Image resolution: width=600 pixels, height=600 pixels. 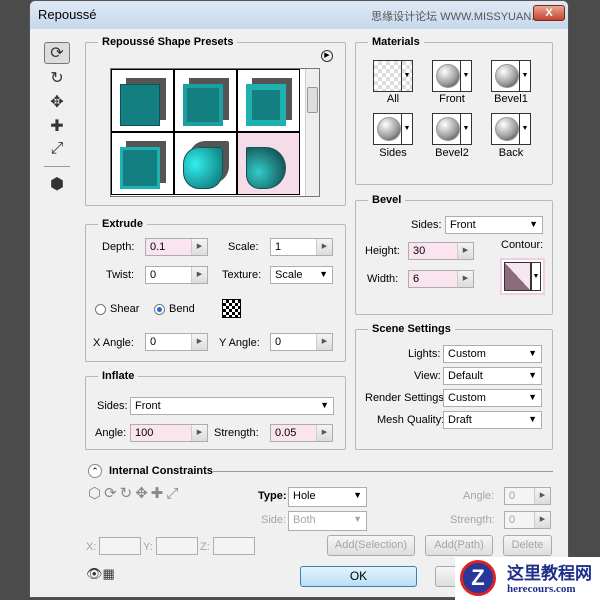 I want to click on depth-input: 0.1 ▶, so click(x=176, y=247).